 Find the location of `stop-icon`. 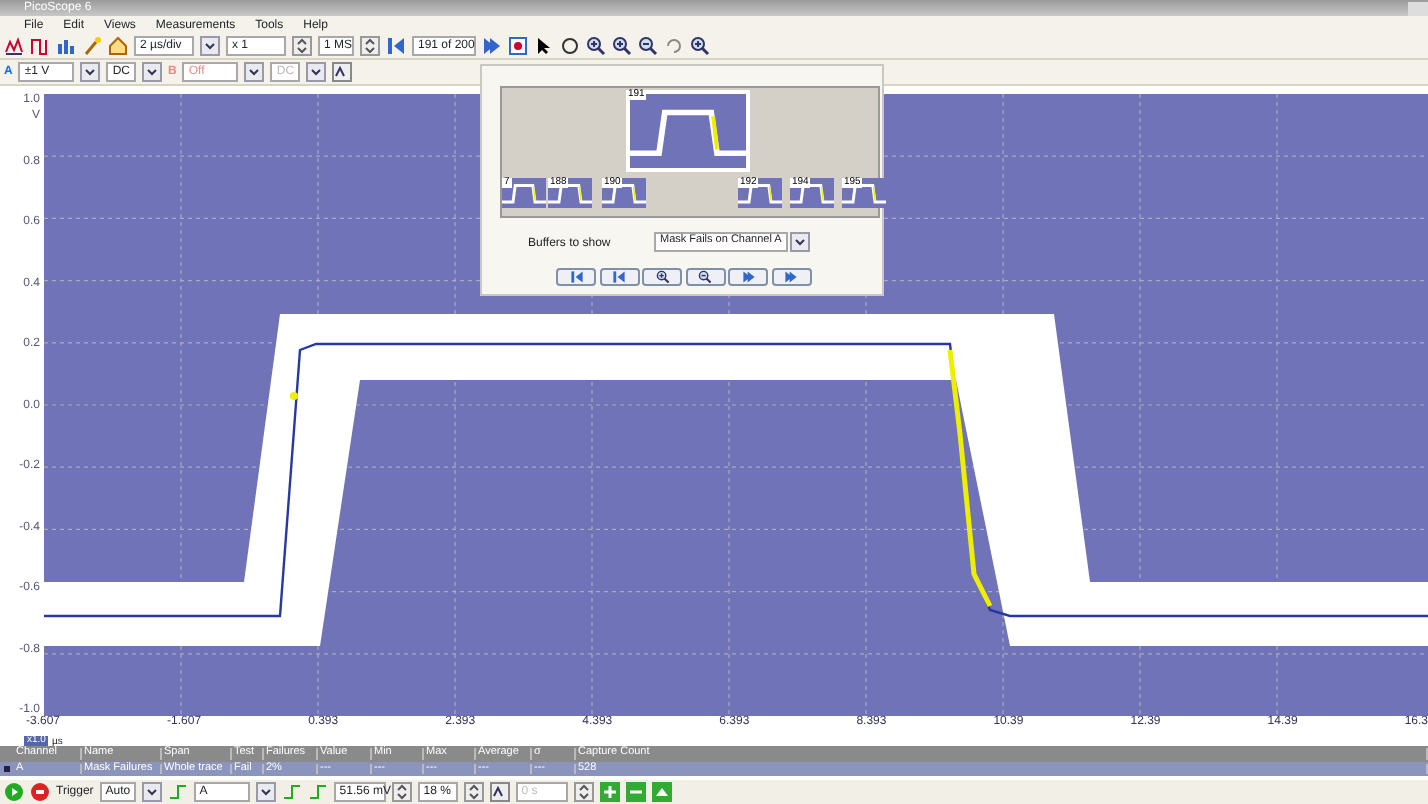

stop-icon is located at coordinates (40, 792).